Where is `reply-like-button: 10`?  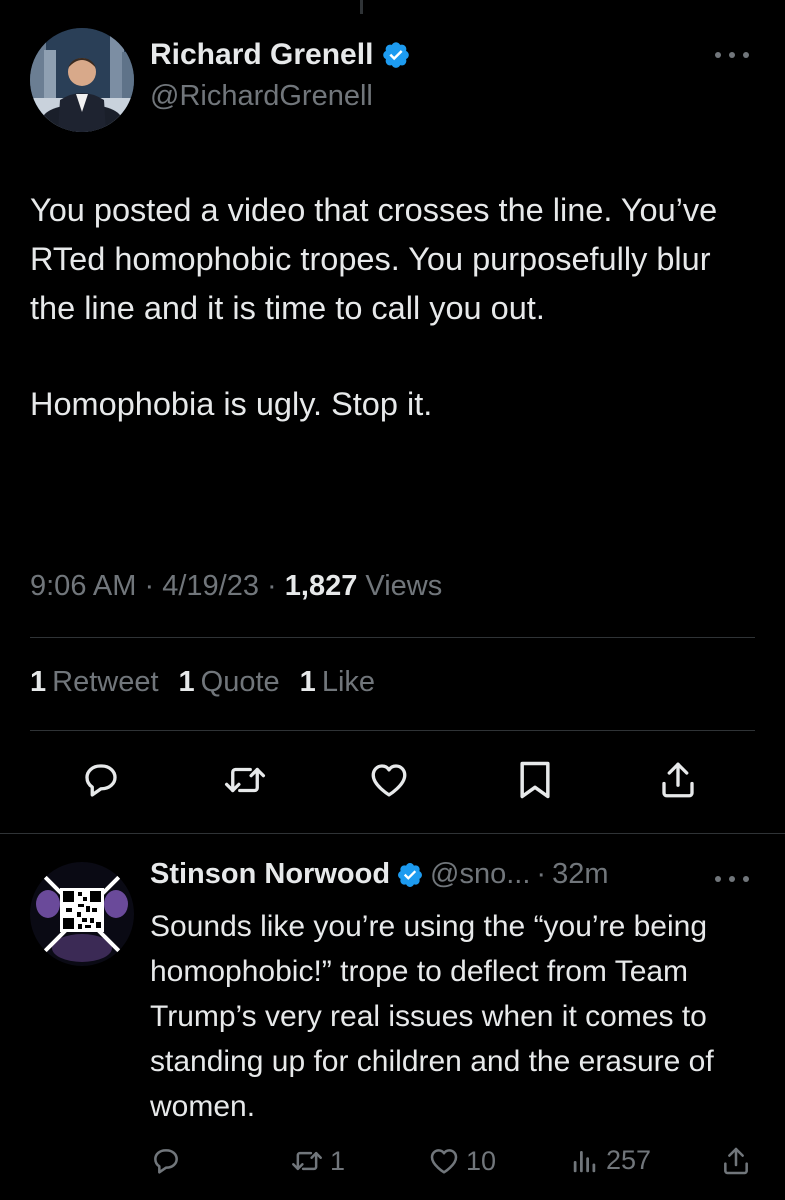 reply-like-button: 10 is located at coordinates (462, 1161).